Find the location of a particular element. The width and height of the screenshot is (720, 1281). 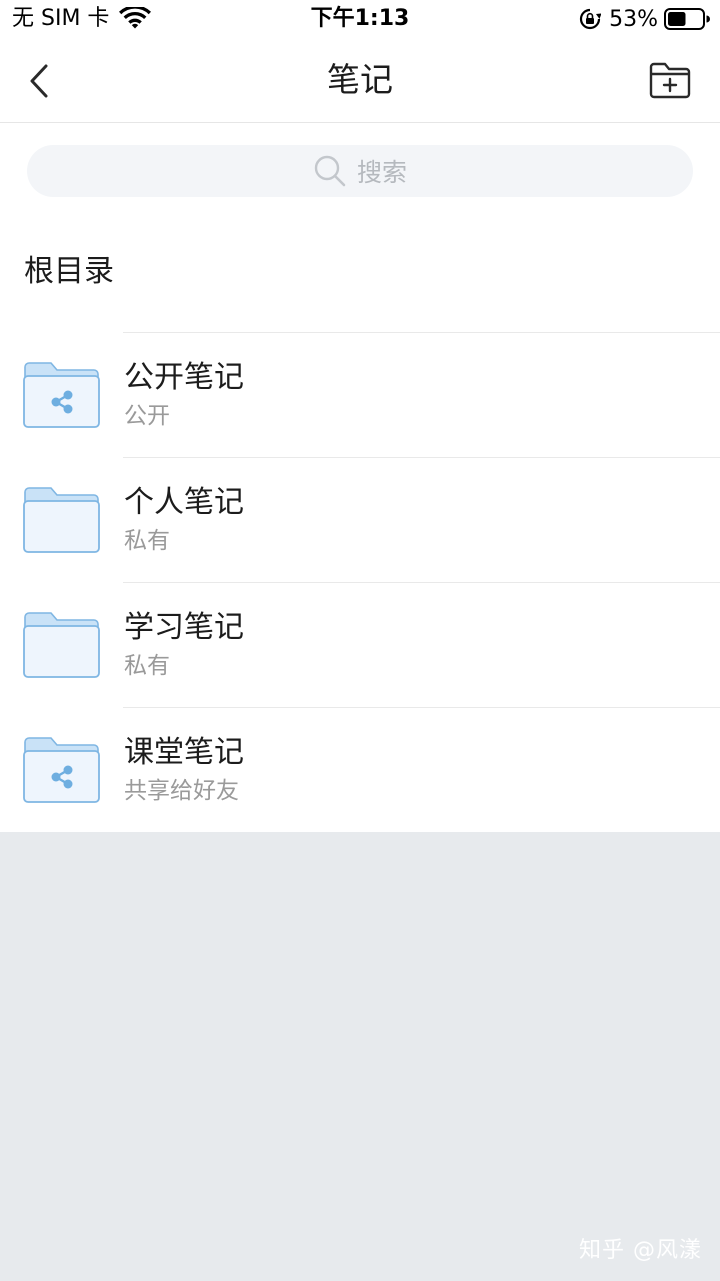

folder-visibility: 共享给好友 is located at coordinates (181, 791).